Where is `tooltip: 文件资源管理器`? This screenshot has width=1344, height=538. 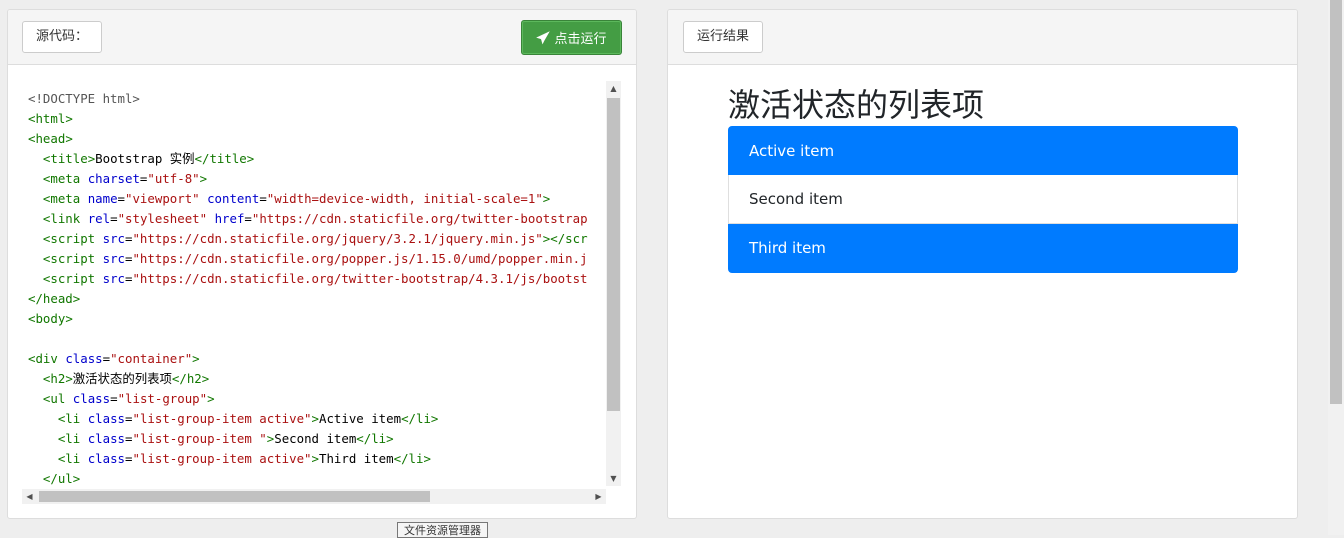
tooltip: 文件资源管理器 is located at coordinates (442, 530).